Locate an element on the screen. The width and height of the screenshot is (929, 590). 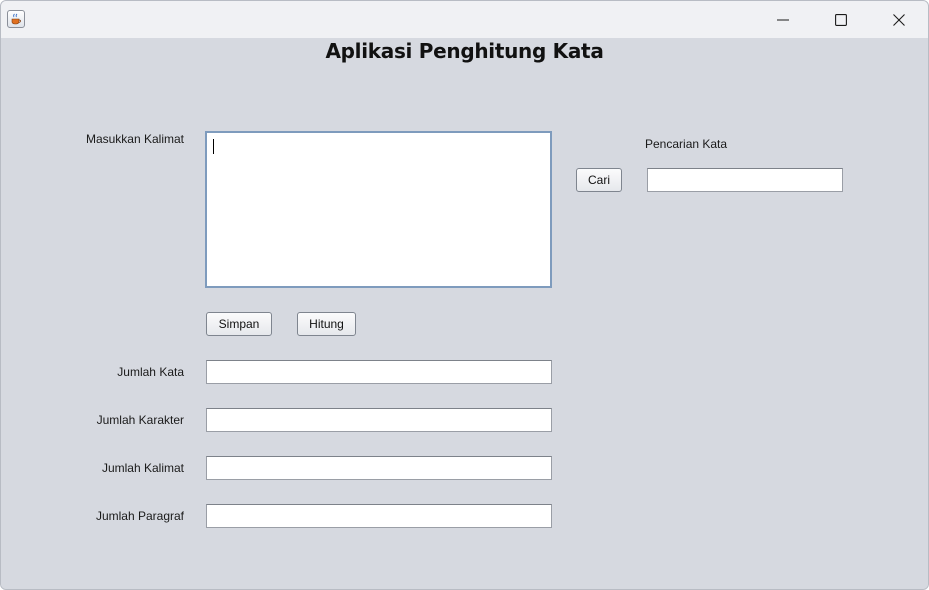
char-count-label: Jumlah Karakter is located at coordinates (140, 420).